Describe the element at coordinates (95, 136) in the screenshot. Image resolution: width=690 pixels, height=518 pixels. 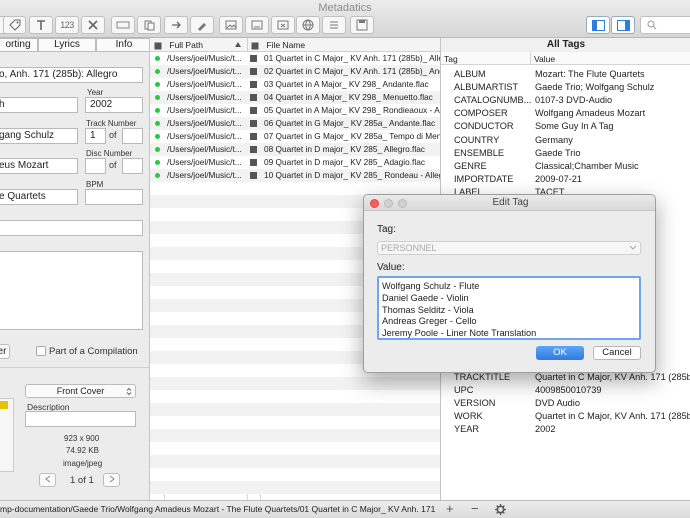
I see `track-number-field: 1` at that location.